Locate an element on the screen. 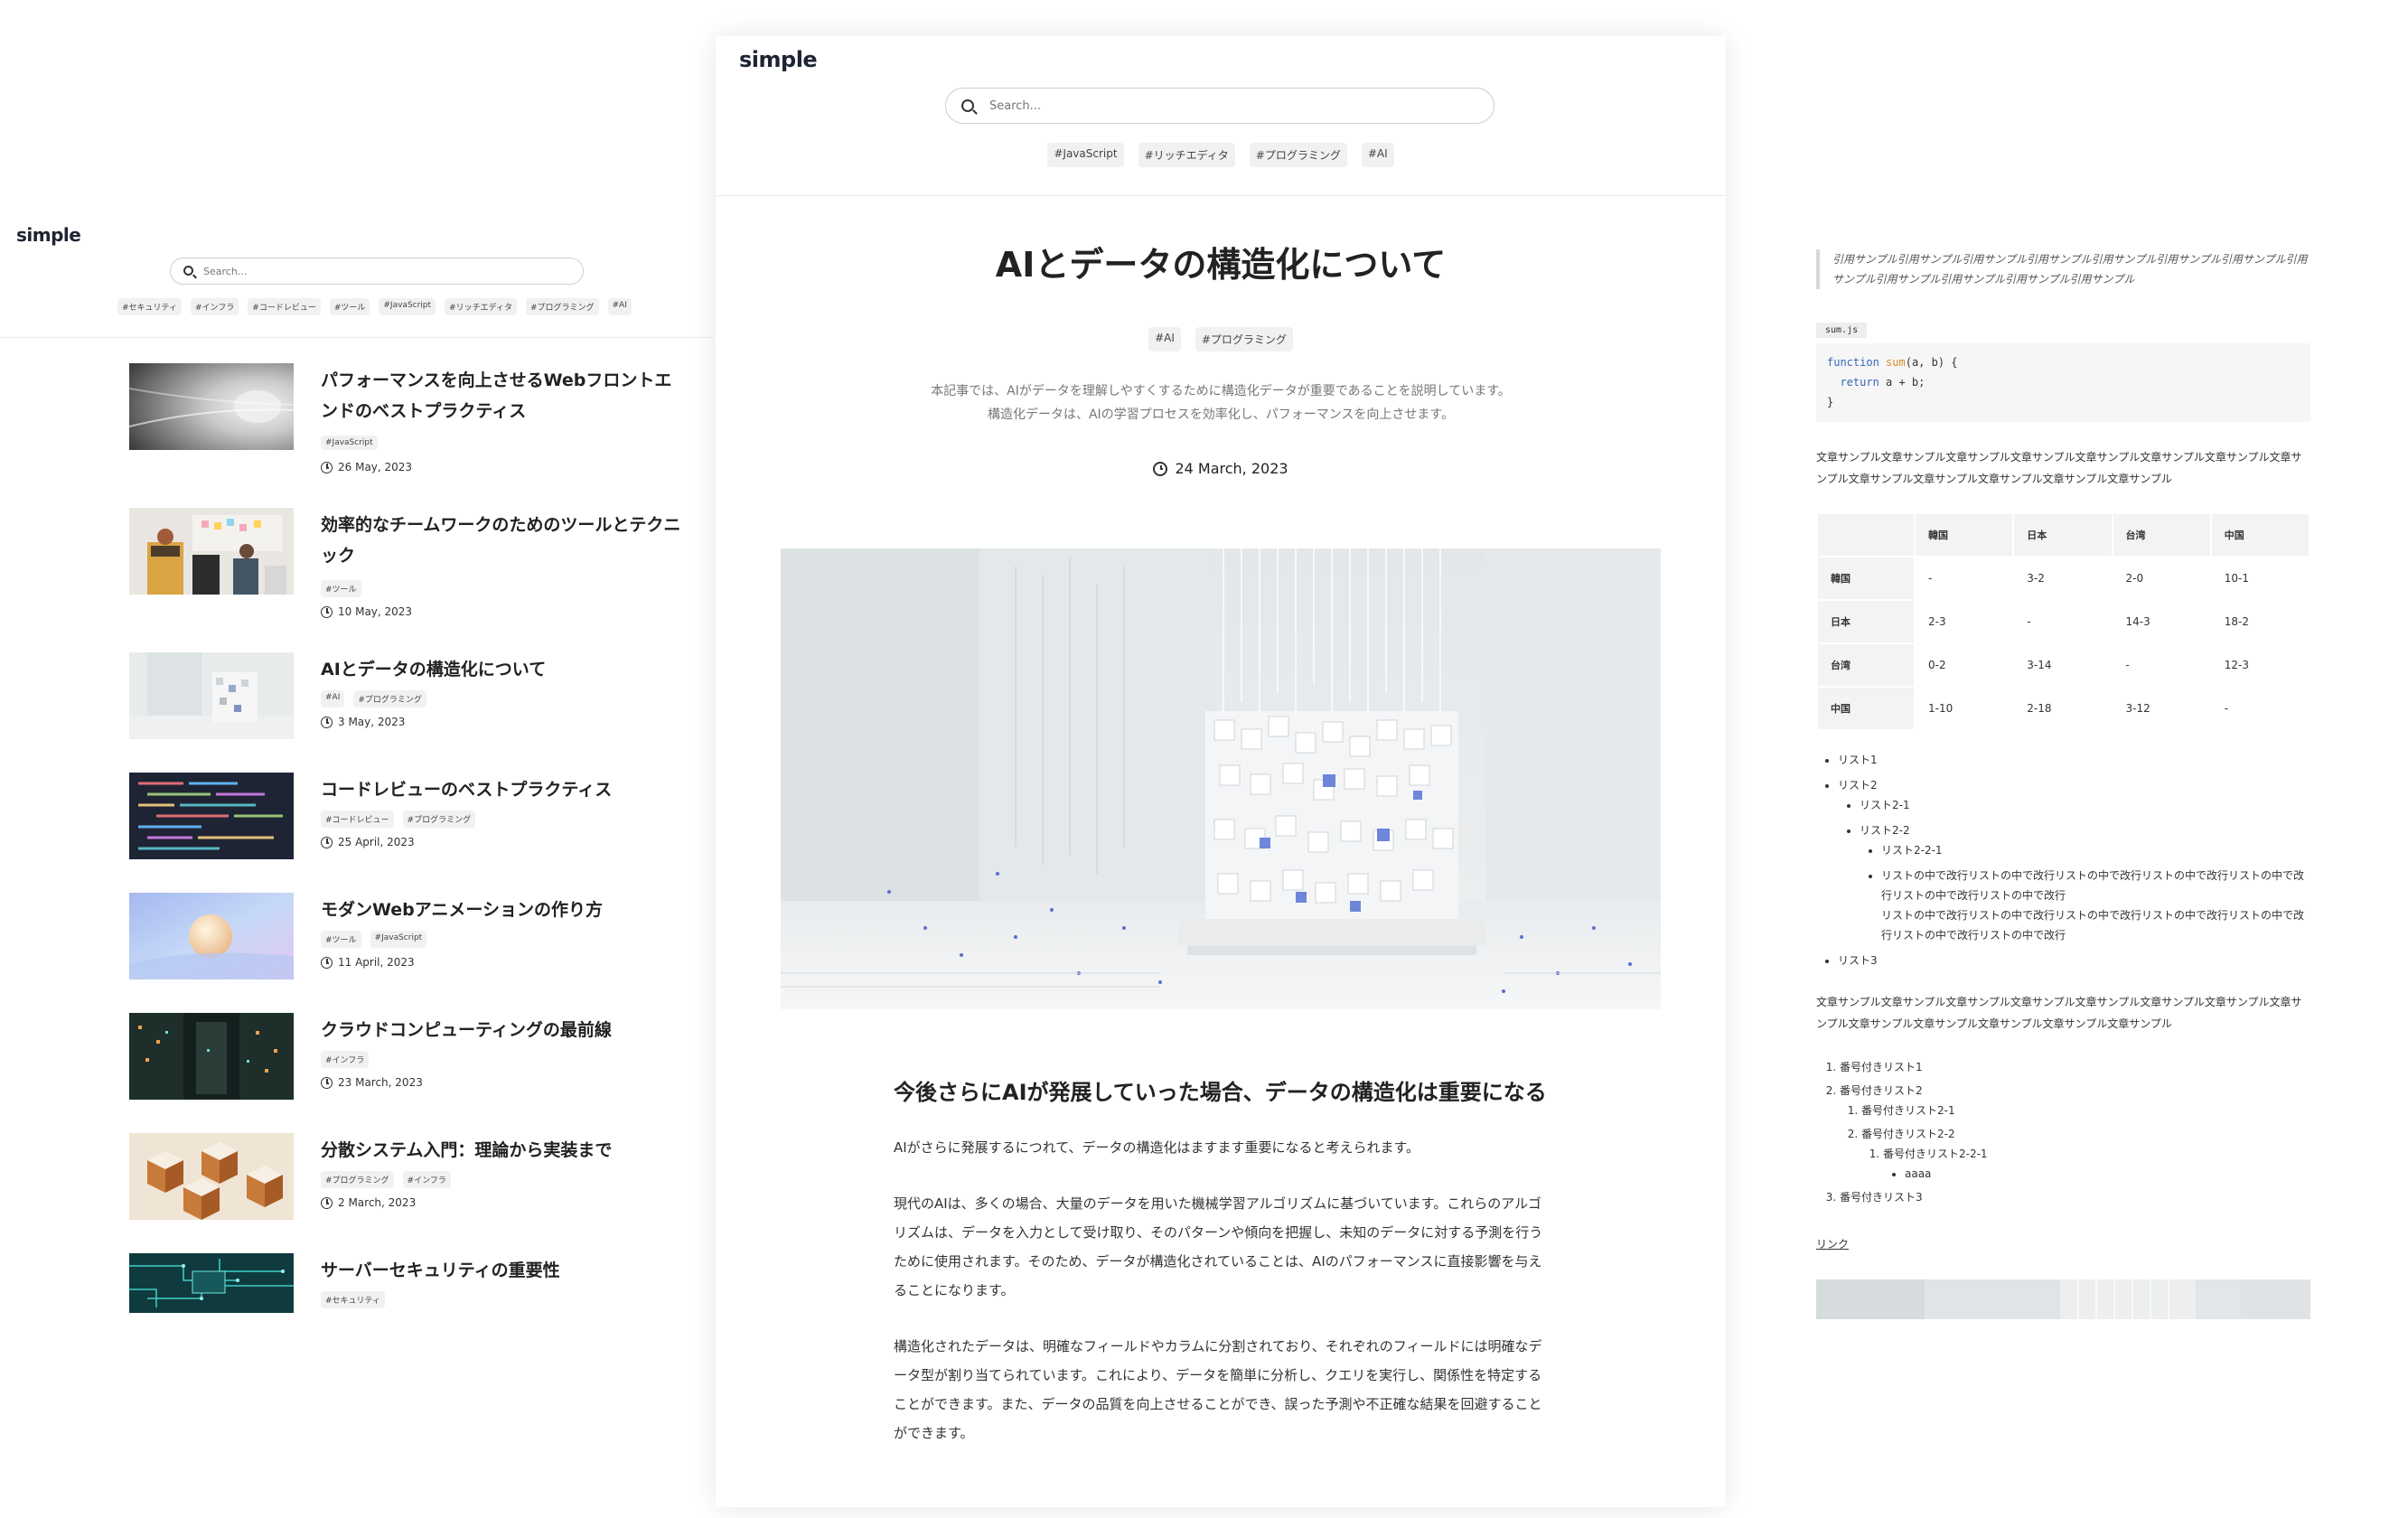 Image resolution: width=2408 pixels, height=1518 pixels. list-item-text: 番号付きリスト2 is located at coordinates (1881, 1090).